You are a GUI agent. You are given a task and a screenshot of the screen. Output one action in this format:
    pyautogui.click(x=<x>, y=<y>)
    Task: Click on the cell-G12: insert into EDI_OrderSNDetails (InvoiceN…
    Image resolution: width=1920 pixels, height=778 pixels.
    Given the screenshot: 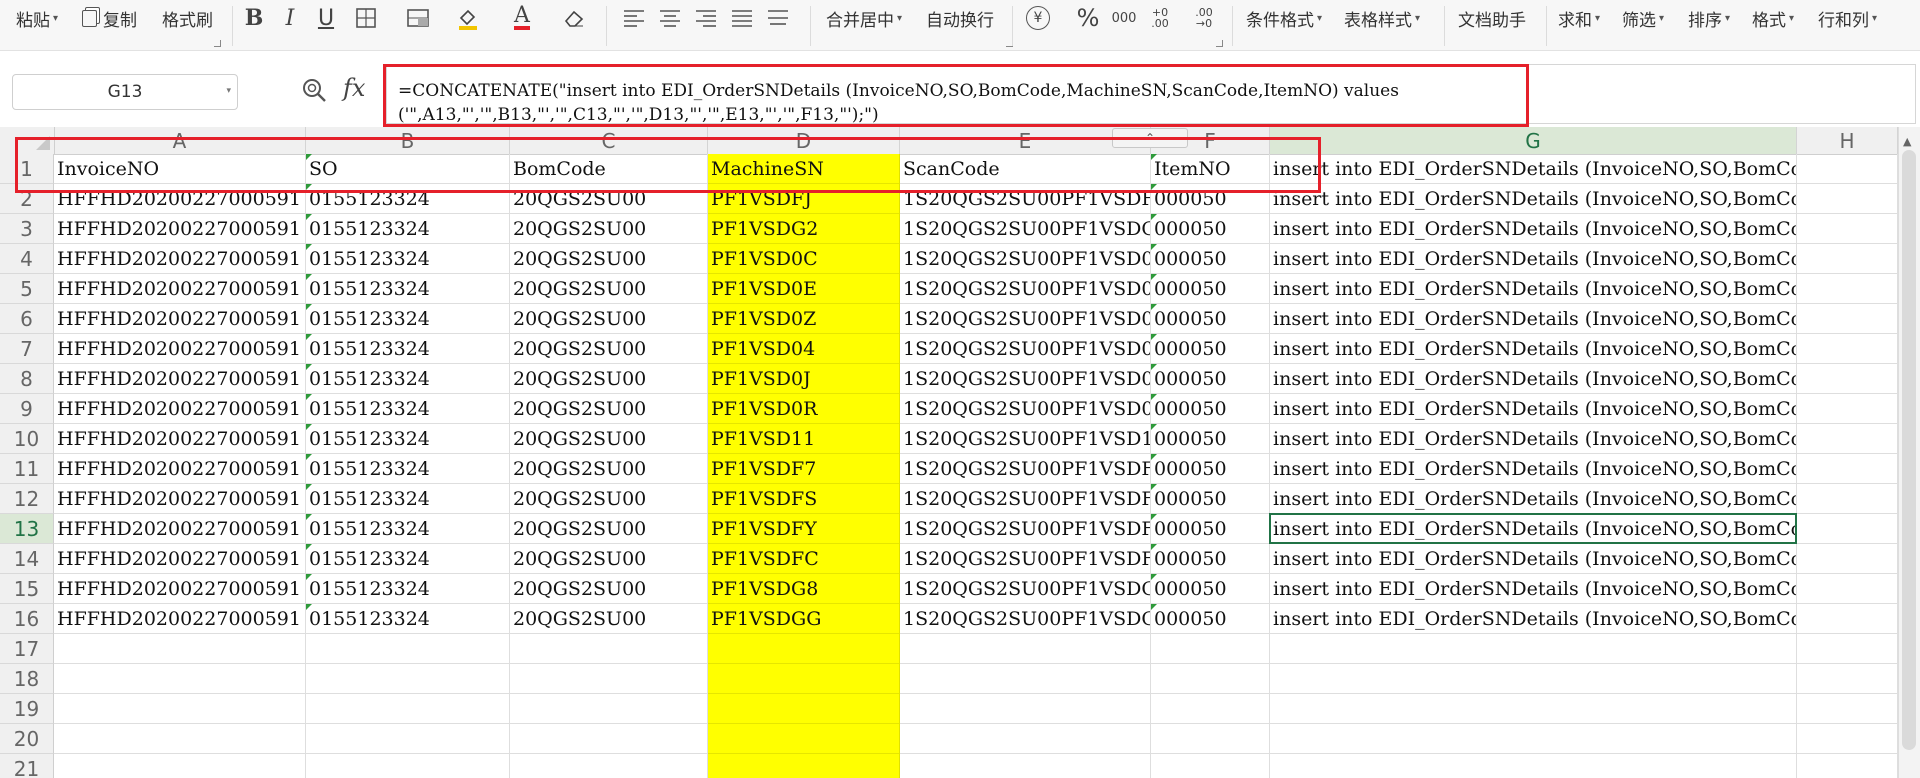 What is the action you would take?
    pyautogui.click(x=1533, y=499)
    